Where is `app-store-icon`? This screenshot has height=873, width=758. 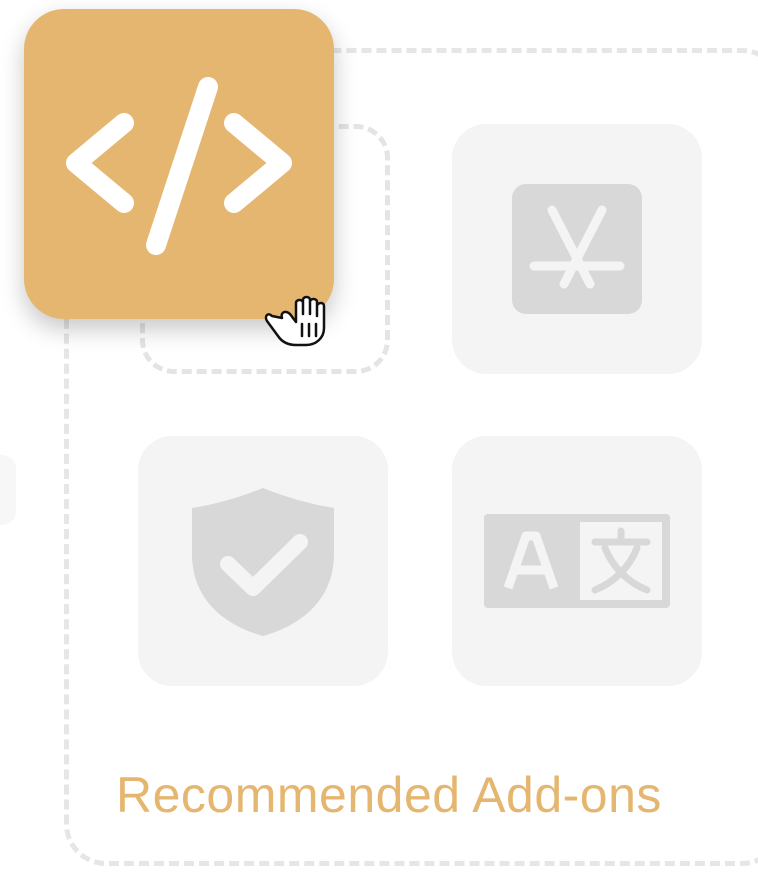 app-store-icon is located at coordinates (577, 249).